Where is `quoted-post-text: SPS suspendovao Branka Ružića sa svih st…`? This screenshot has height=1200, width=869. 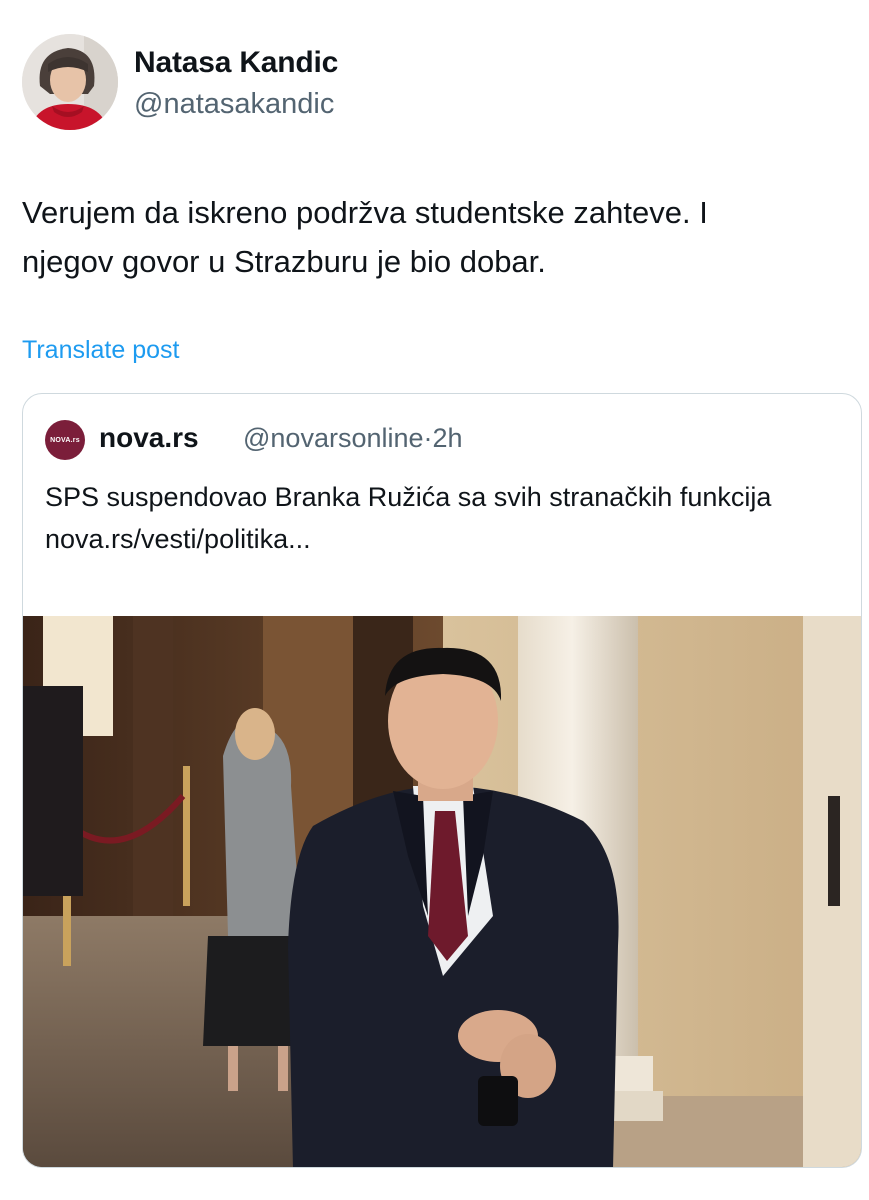
quoted-post-text: SPS suspendovao Branka Ružića sa svih st… is located at coordinates (408, 497).